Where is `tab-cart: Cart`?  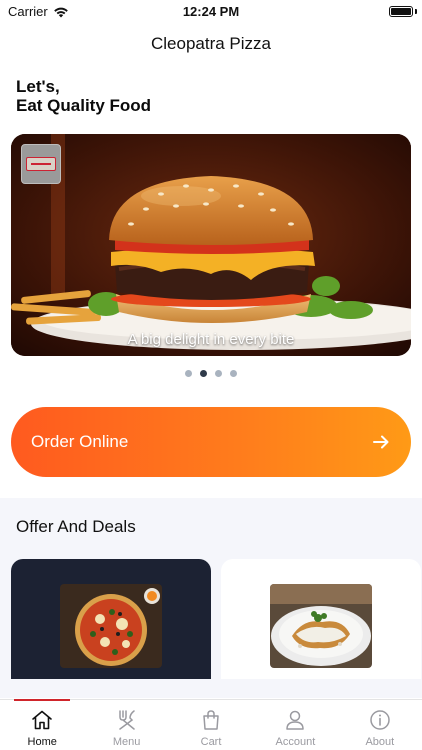 tab-cart: Cart is located at coordinates (211, 725).